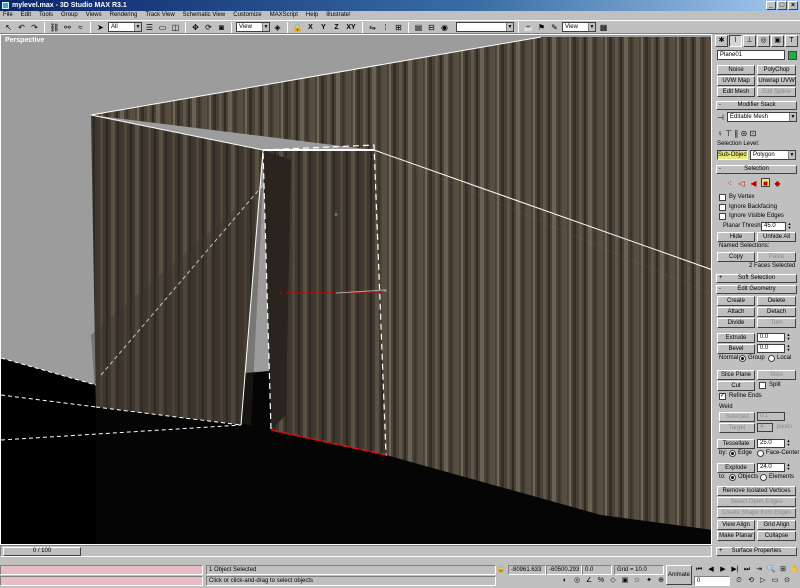 The height and width of the screenshot is (588, 800). I want to click on weld-selected-button: Selected, so click(737, 417).